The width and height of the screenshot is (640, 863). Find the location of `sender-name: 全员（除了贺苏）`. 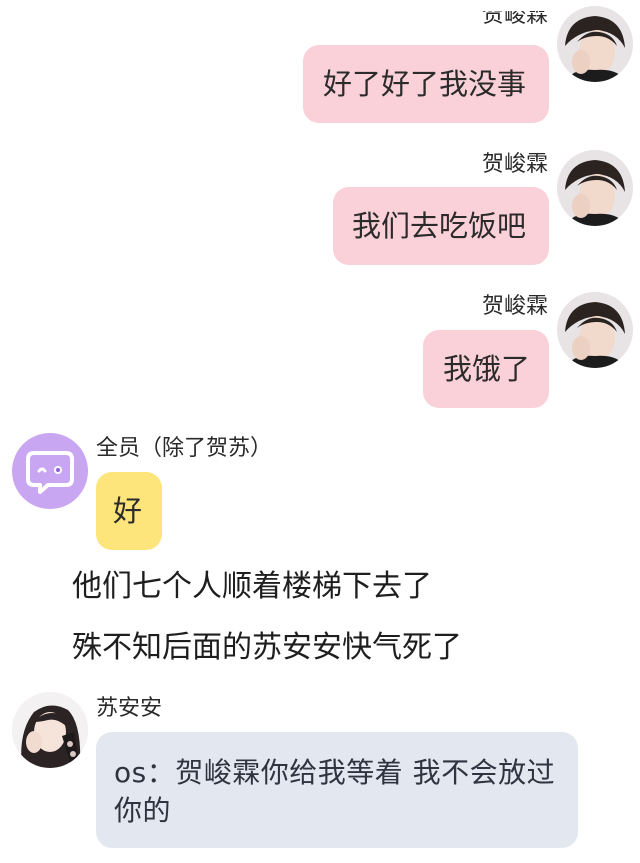

sender-name: 全员（除了贺苏） is located at coordinates (184, 448).